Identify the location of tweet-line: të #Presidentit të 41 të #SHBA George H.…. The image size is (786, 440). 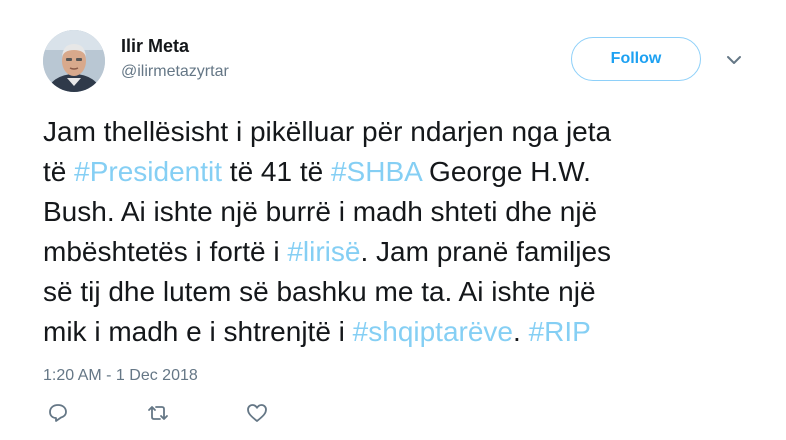
(408, 172).